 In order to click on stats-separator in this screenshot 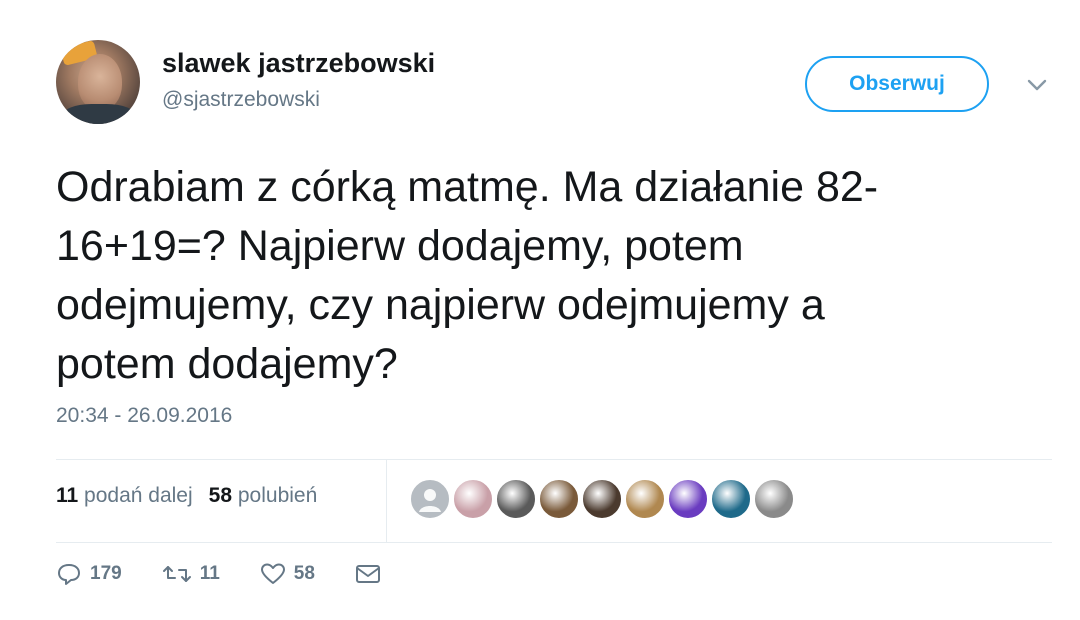, I will do `click(386, 501)`.